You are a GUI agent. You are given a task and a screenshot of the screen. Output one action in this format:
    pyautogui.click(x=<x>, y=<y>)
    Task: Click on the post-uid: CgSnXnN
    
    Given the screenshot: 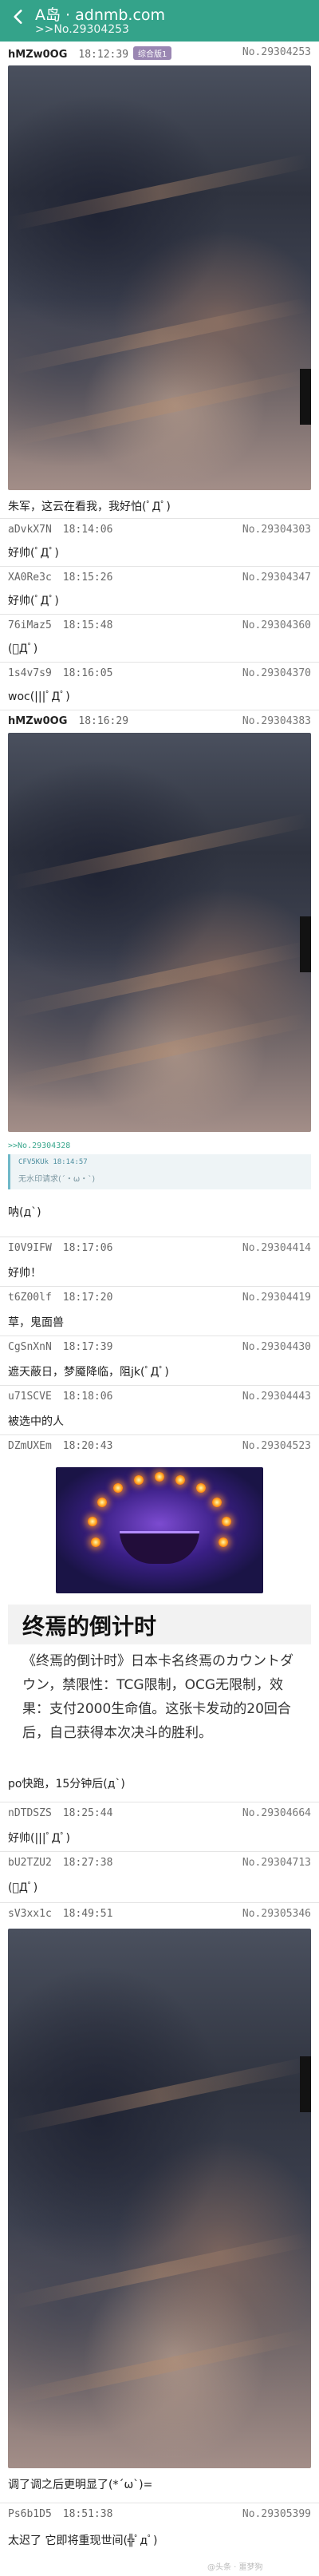 What is the action you would take?
    pyautogui.click(x=30, y=1347)
    